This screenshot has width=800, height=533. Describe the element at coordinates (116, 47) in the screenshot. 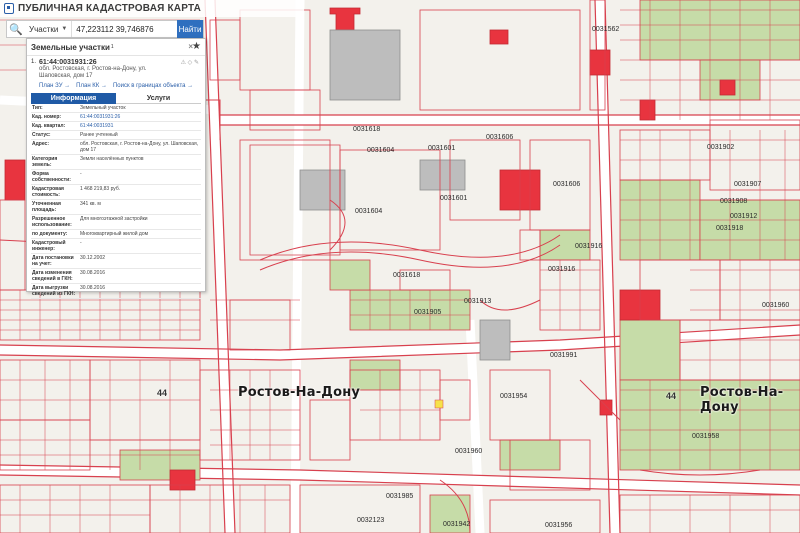

I see `panel-header: Земельные участки 1 ×` at that location.